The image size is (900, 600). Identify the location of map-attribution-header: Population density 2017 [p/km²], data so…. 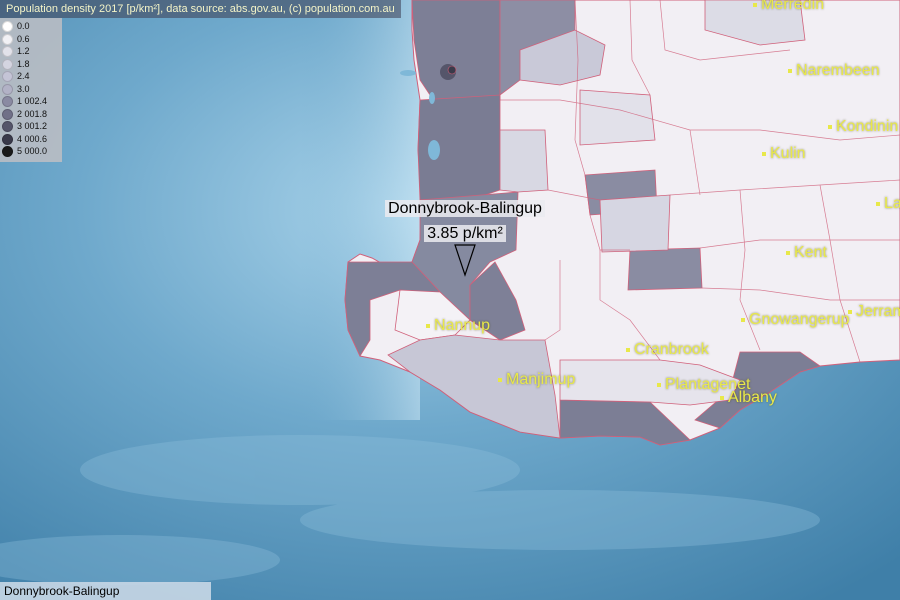
(200, 9).